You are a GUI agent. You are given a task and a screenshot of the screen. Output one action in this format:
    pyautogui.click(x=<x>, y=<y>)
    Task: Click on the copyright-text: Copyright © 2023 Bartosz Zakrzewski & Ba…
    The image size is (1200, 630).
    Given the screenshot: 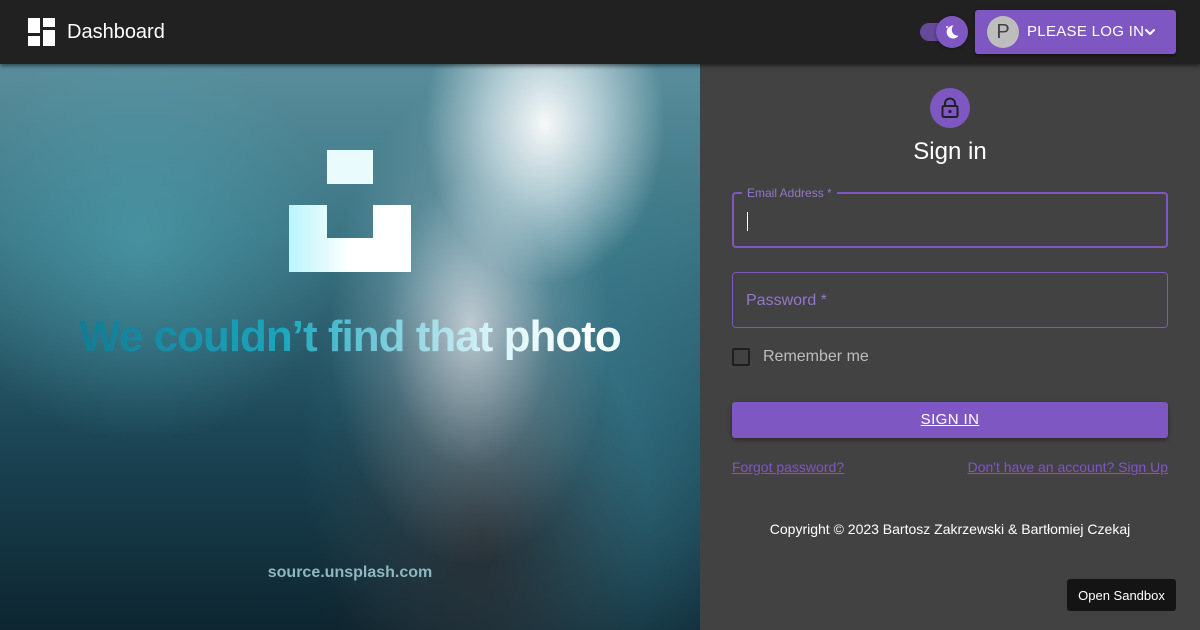 What is the action you would take?
    pyautogui.click(x=950, y=529)
    